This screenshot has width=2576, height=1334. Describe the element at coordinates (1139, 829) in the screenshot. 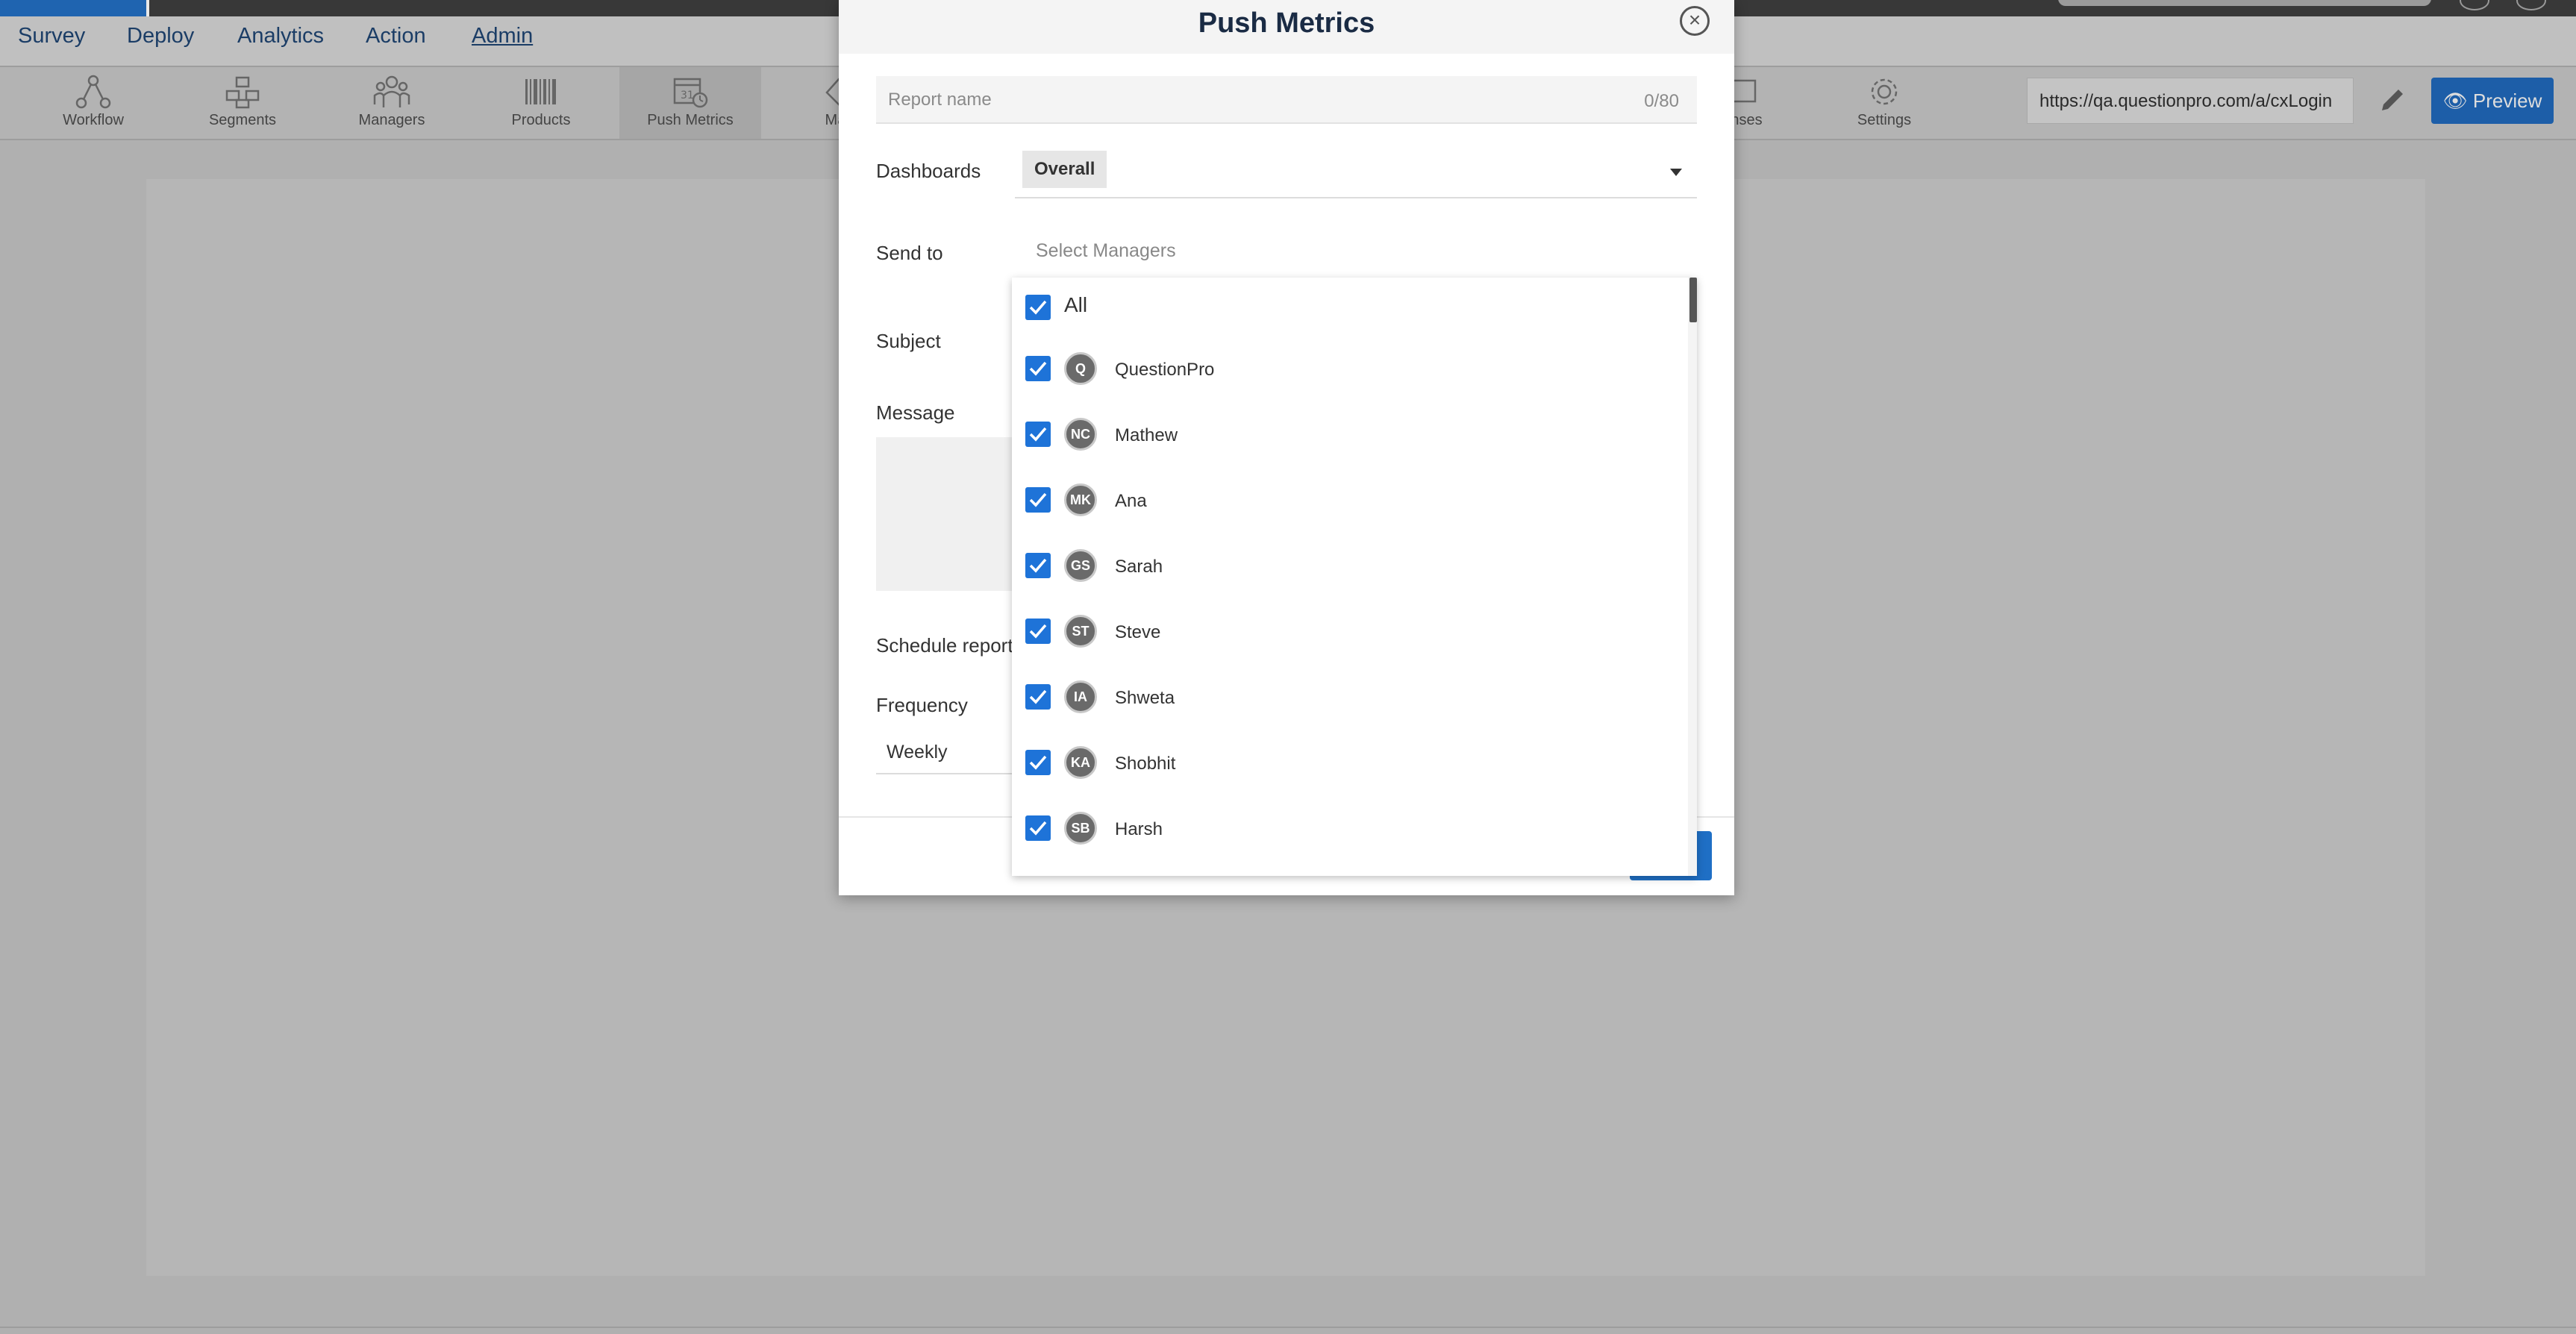

I see `manager-name: Harsh` at that location.